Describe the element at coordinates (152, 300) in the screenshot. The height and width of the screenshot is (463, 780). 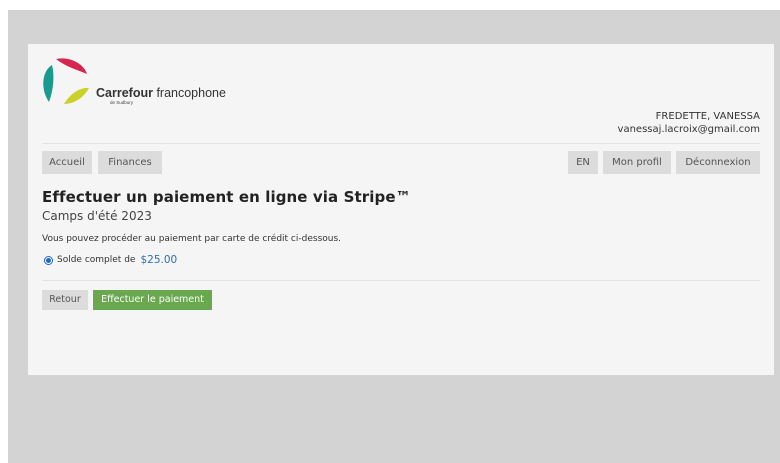
I see `pay-button: Effectuer le paiement` at that location.